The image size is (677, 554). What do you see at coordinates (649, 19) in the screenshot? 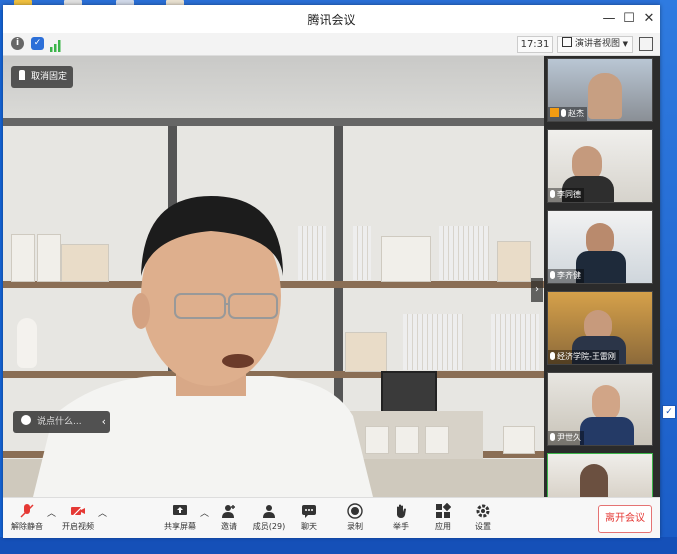
I see `close-button: ✕` at bounding box center [649, 19].